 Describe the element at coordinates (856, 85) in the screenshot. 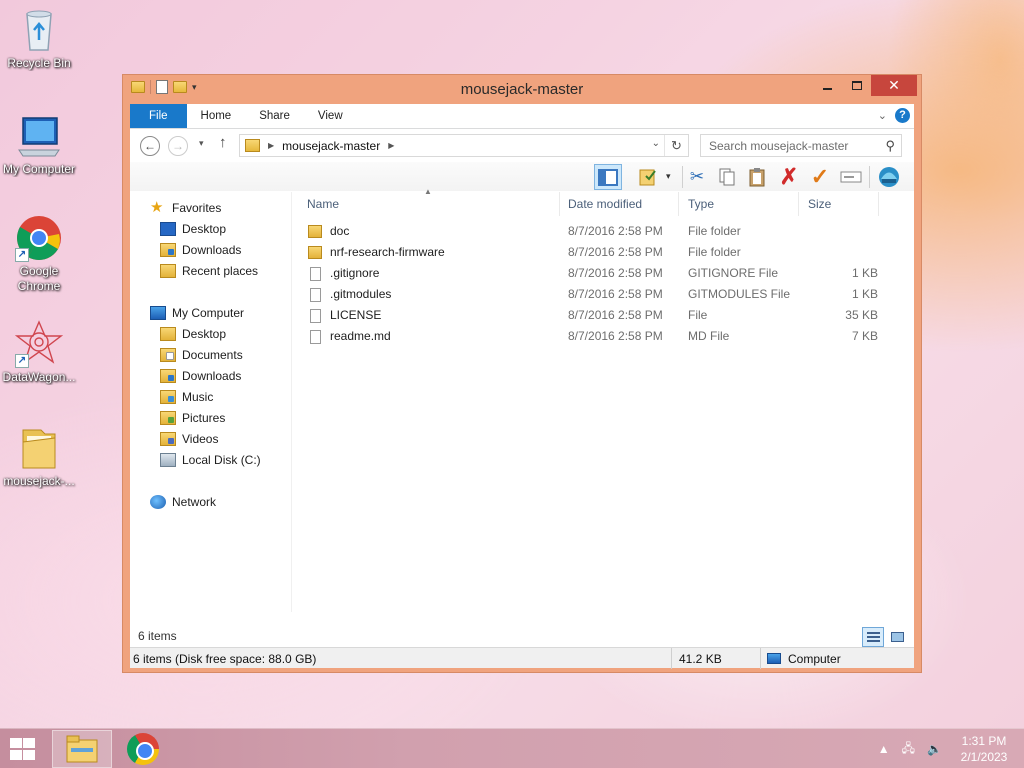

I see `maximize-button` at that location.